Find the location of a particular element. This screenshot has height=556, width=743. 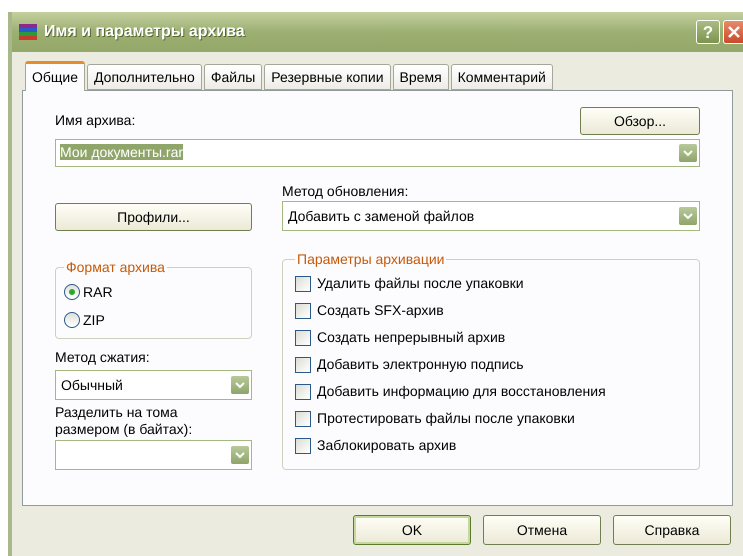

group-title: Формат архива is located at coordinates (115, 267).